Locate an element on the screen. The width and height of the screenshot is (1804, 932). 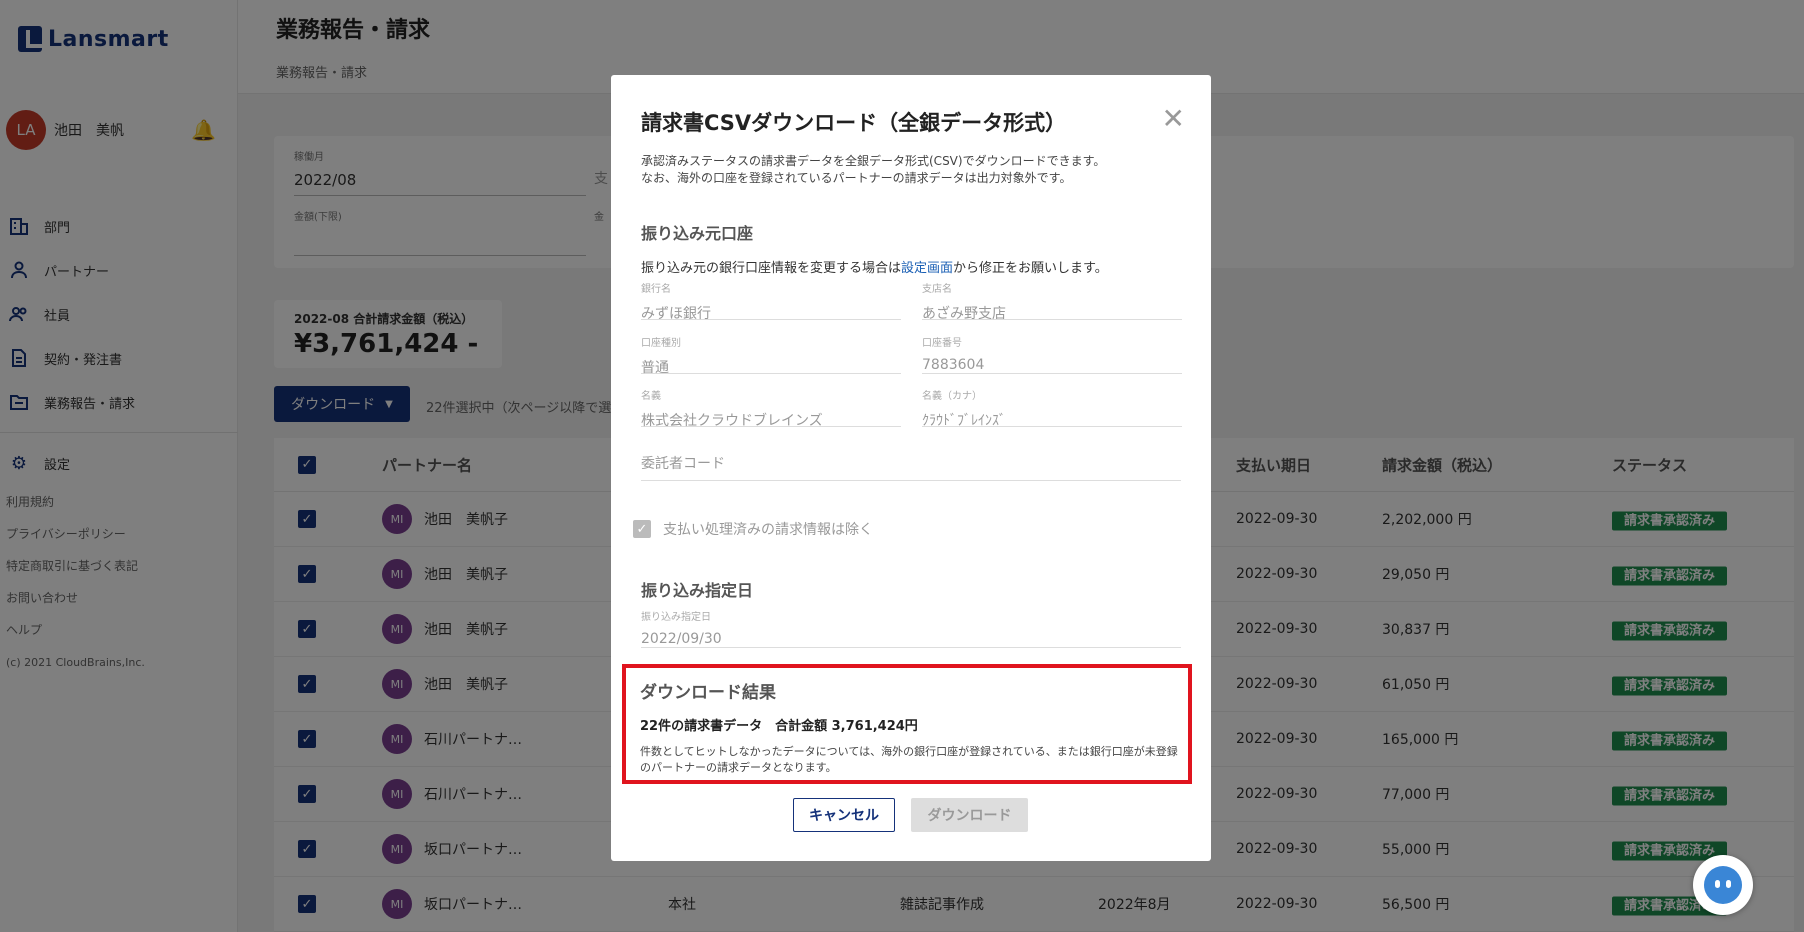
settings-link: 設定画面 is located at coordinates (927, 268).